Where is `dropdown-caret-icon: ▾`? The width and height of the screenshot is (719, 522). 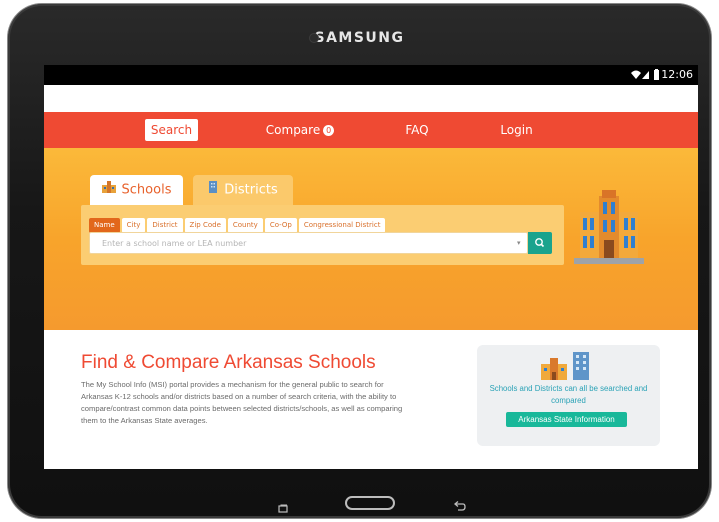 dropdown-caret-icon: ▾ is located at coordinates (519, 243).